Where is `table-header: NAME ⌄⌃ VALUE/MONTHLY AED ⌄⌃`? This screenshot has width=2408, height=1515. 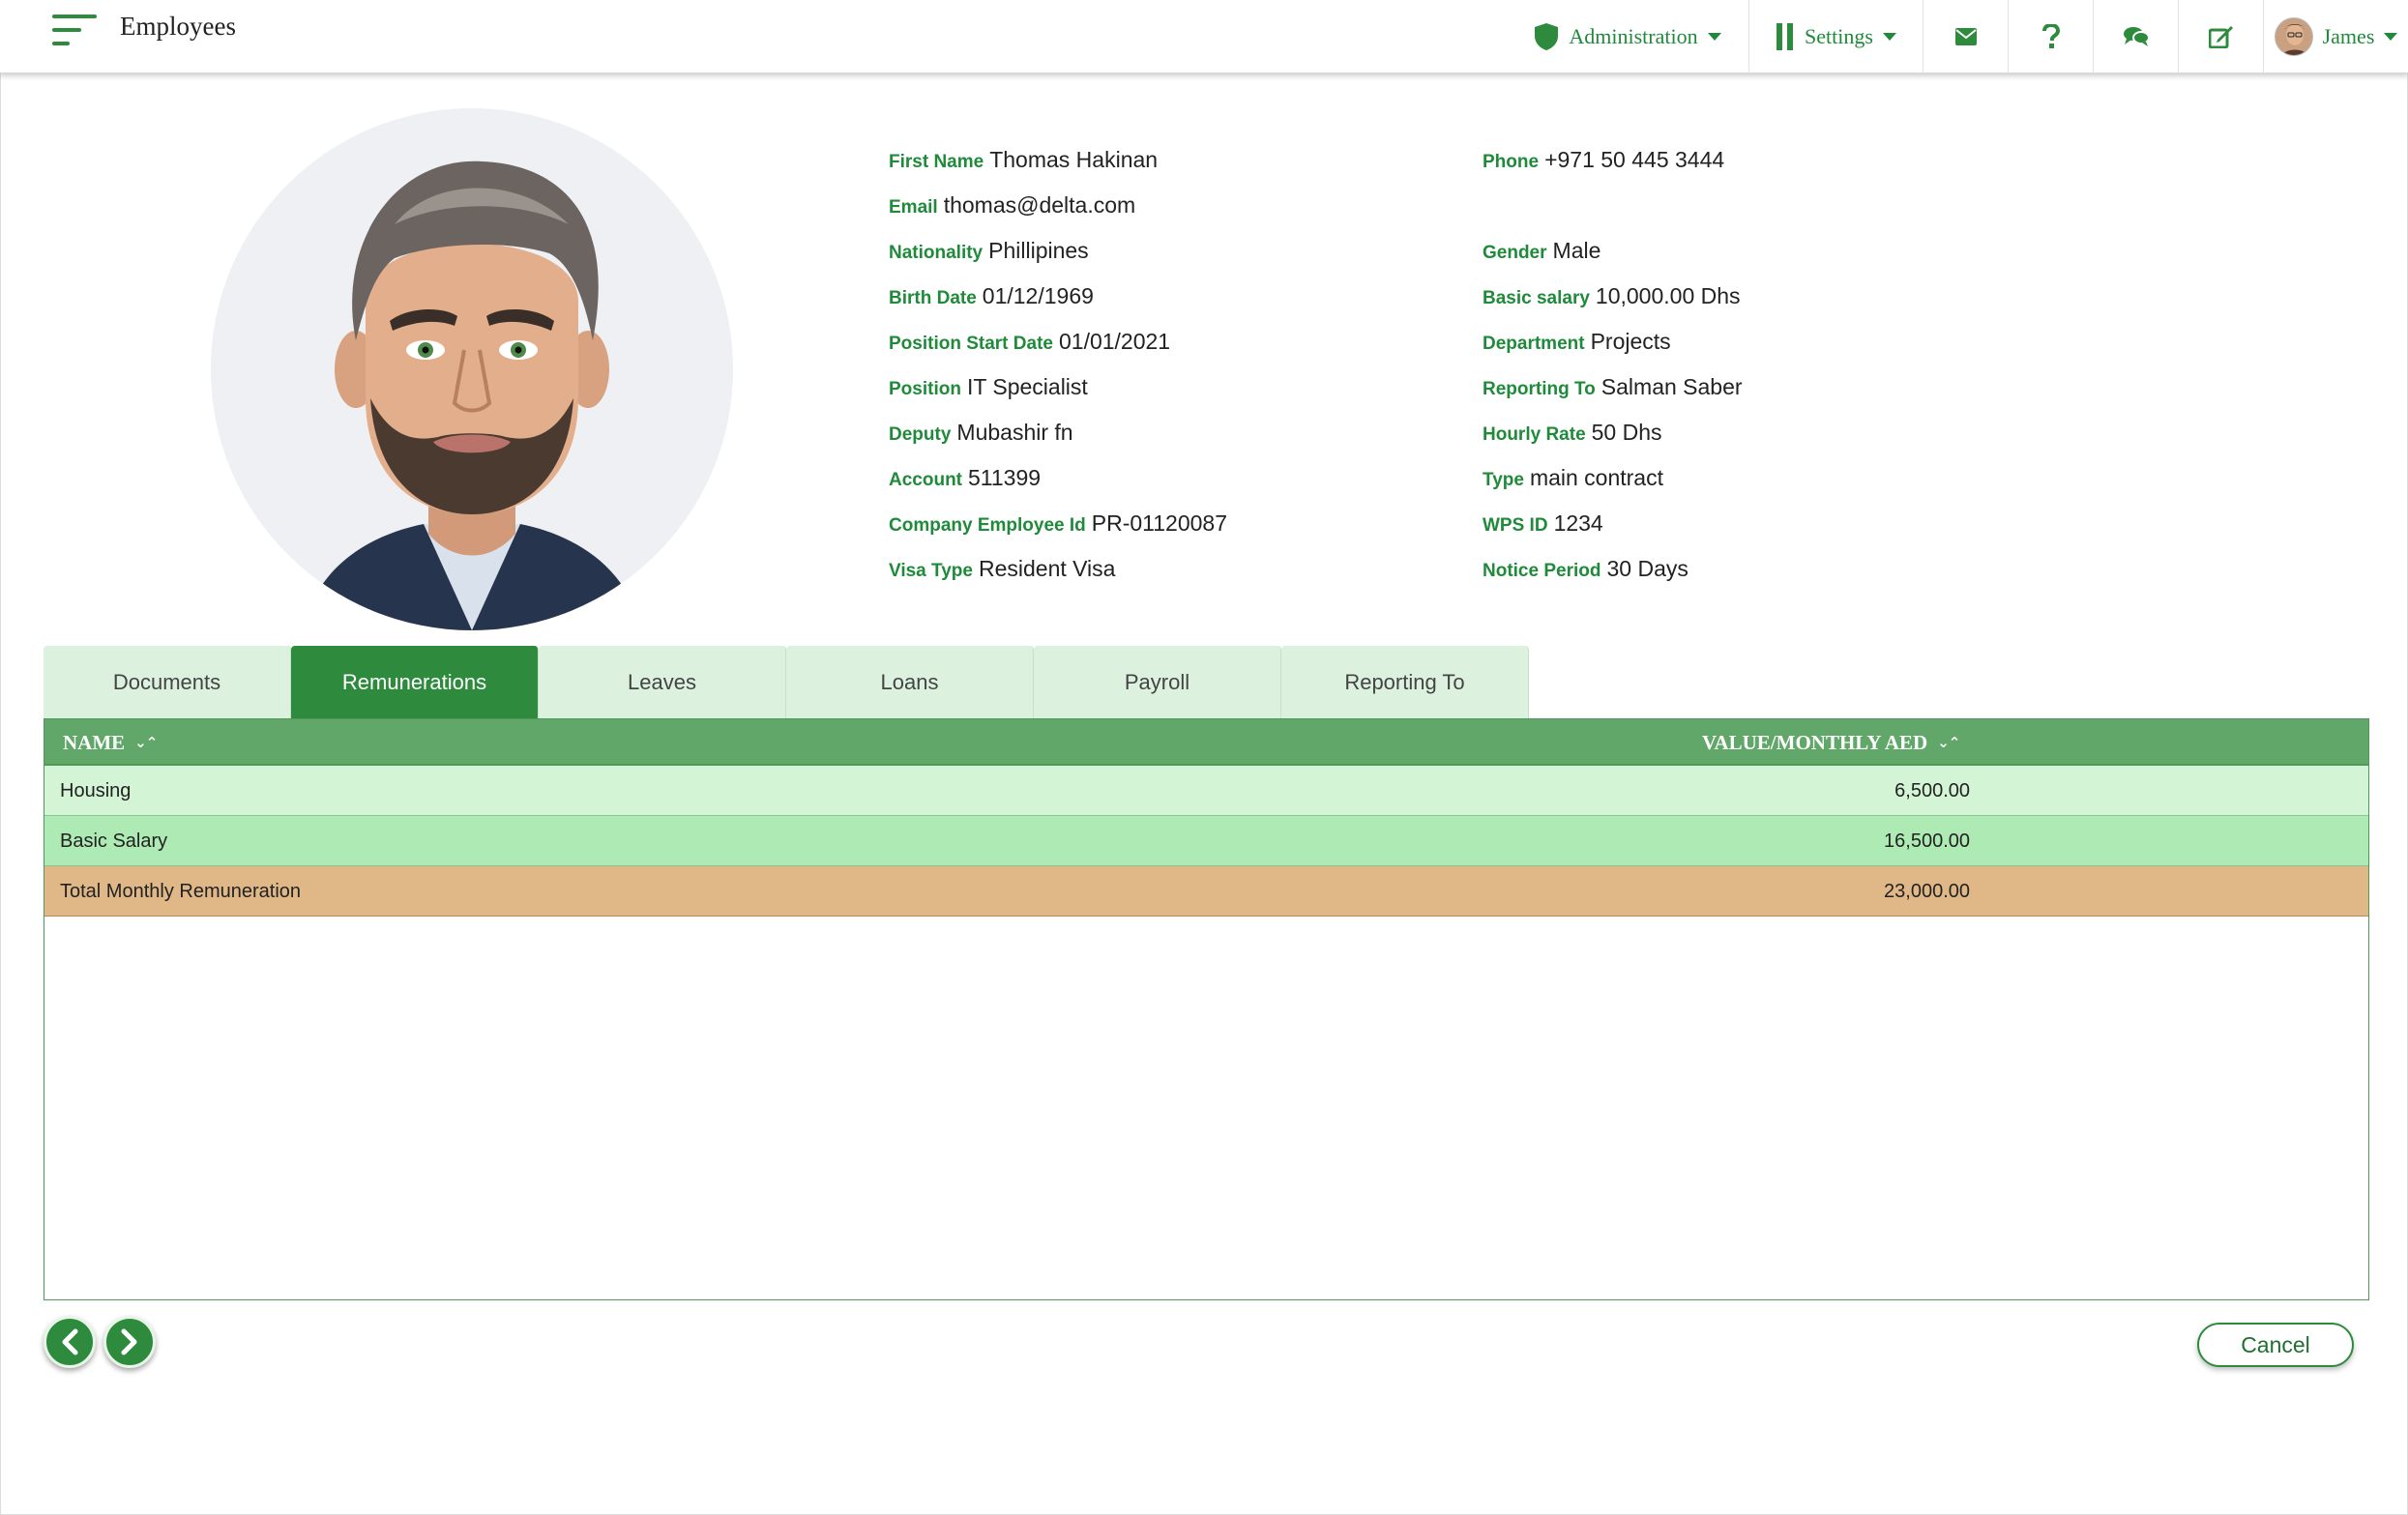
table-header: NAME ⌄⌃ VALUE/MONTHLY AED ⌄⌃ is located at coordinates (1206, 743).